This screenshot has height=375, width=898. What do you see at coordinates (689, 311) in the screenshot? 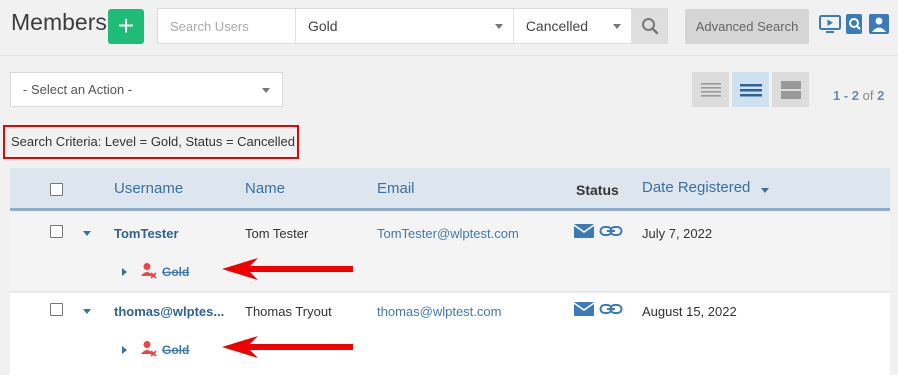
I see `date-registered: August 15, 2022` at bounding box center [689, 311].